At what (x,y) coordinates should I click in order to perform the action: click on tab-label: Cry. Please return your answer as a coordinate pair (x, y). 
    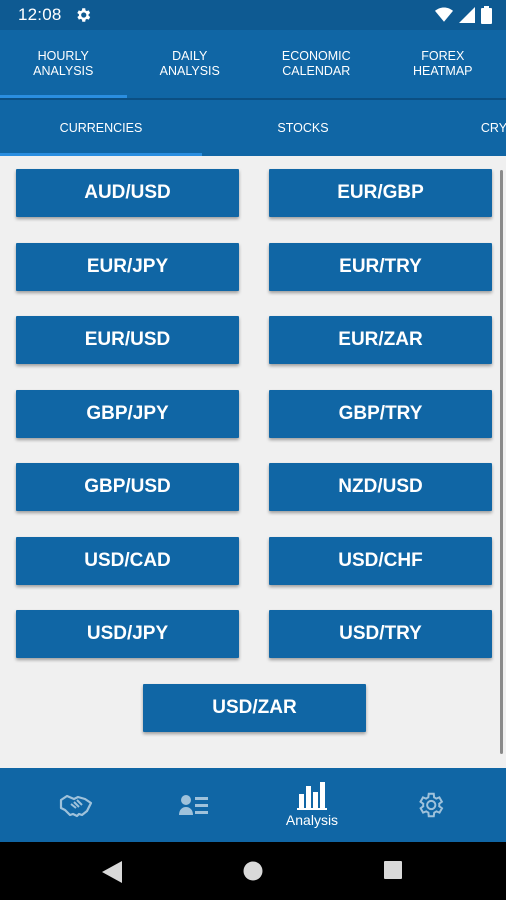
    Looking at the image, I should click on (493, 128).